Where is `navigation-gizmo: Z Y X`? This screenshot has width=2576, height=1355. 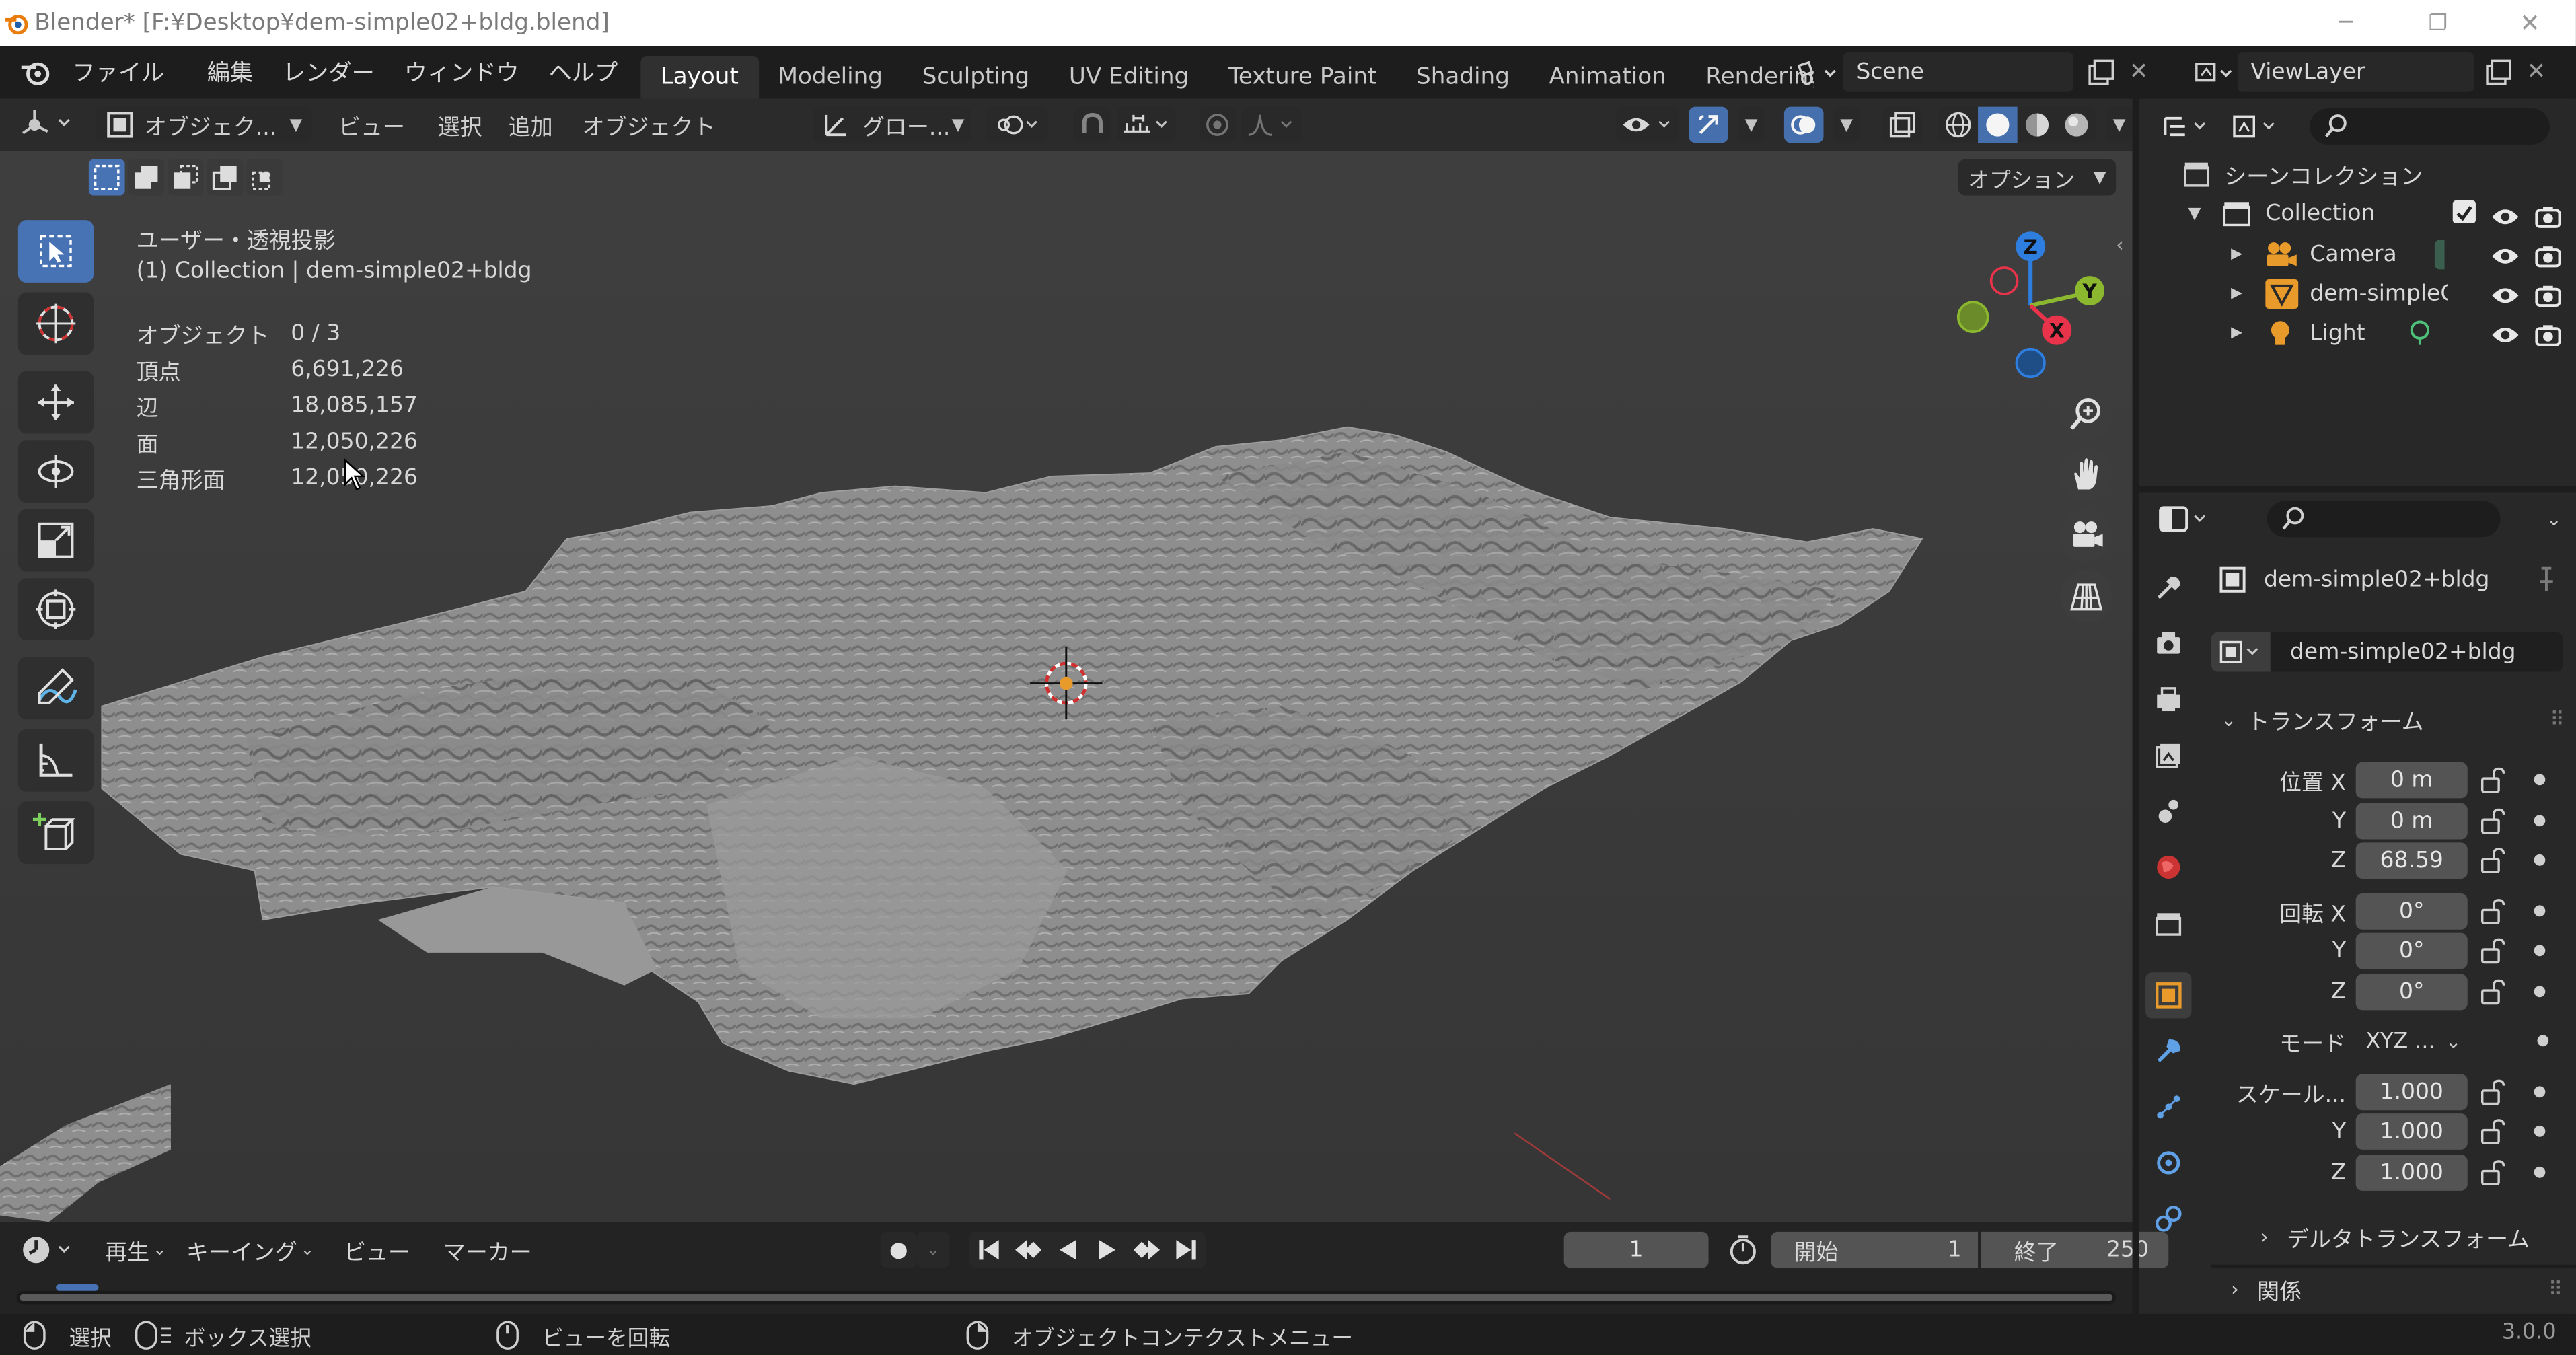
navigation-gizmo: Z Y X is located at coordinates (2030, 305).